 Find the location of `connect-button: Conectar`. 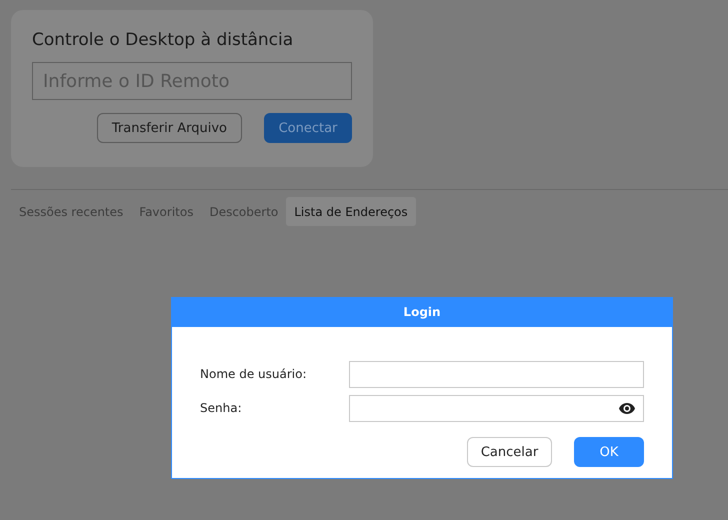

connect-button: Conectar is located at coordinates (308, 128).